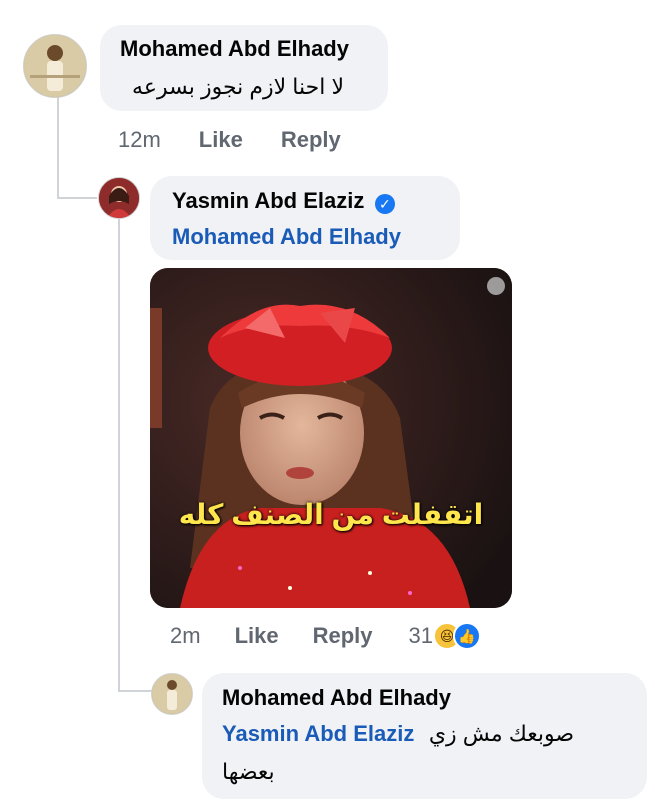 The height and width of the screenshot is (800, 655). What do you see at coordinates (238, 86) in the screenshot?
I see `comment-text: لا احنا لازم نجوز بسرعه` at bounding box center [238, 86].